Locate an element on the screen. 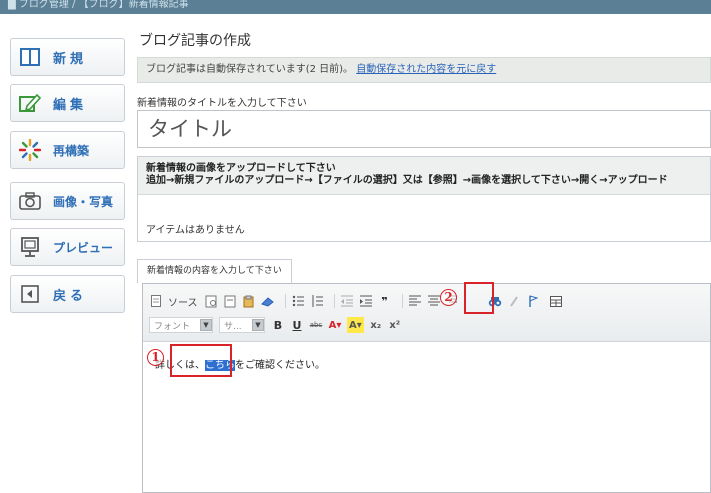 This screenshot has height=493, width=711. top-breadcrumb-bar: ▇ ブログ管理 / 【ブログ】新着情報記事 is located at coordinates (355, 7).